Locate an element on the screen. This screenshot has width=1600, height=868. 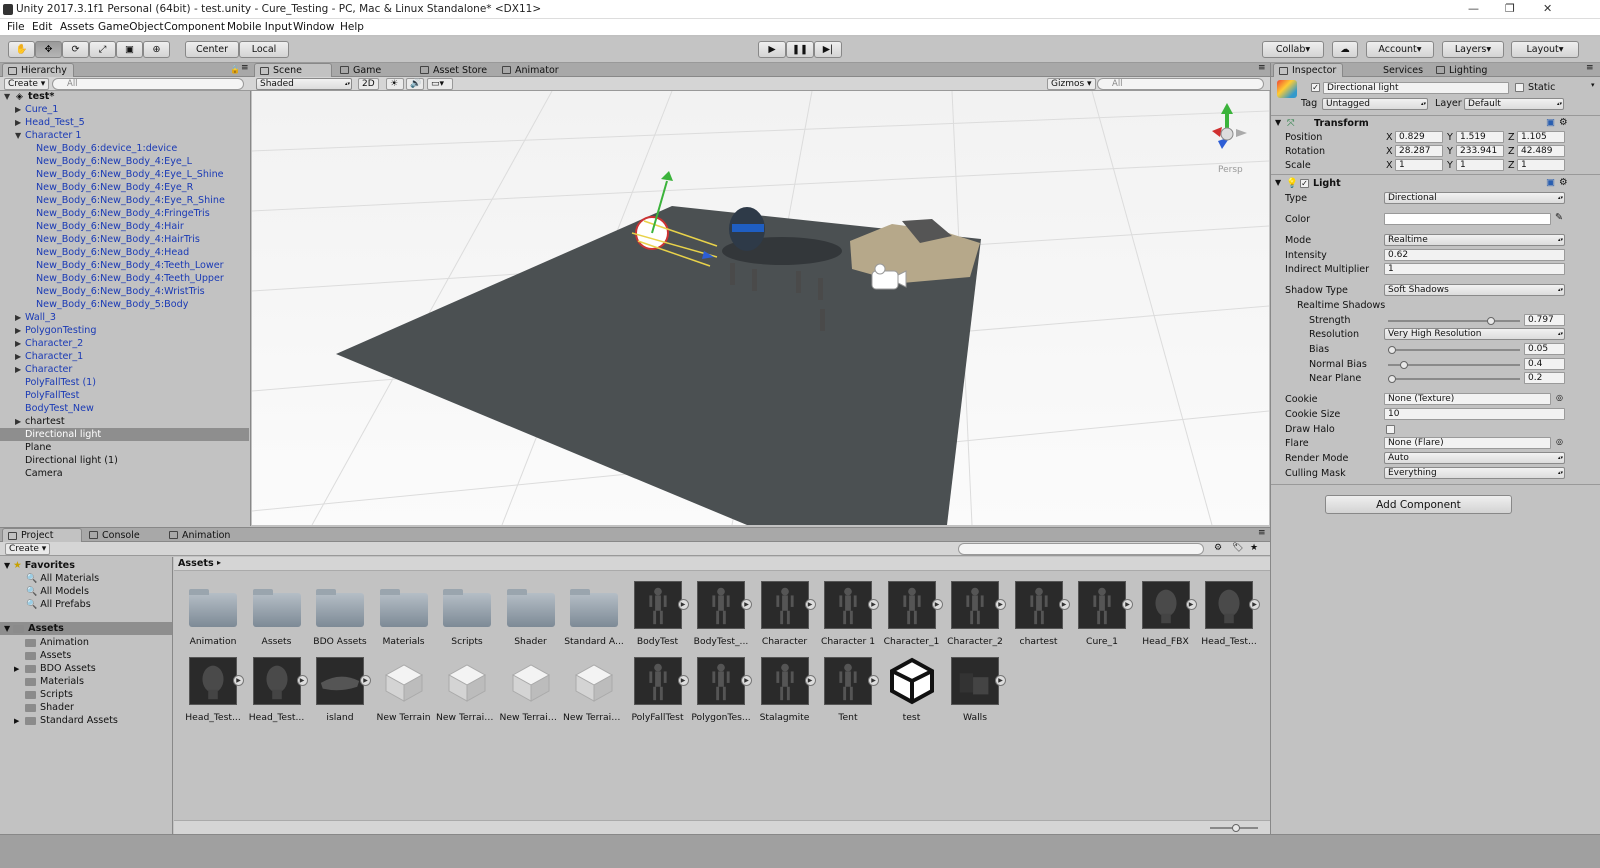
fav-all-materials: 🔍 All Materials is located at coordinates (62, 578).